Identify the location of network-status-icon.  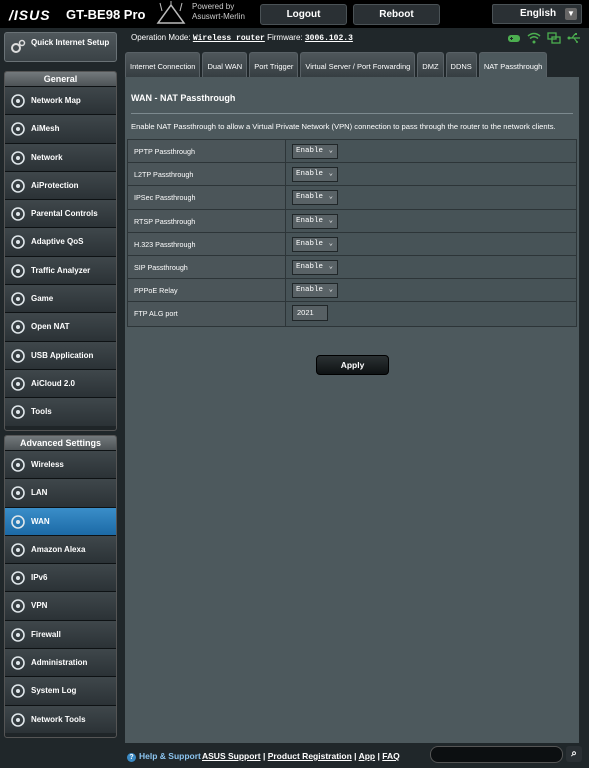
(554, 38).